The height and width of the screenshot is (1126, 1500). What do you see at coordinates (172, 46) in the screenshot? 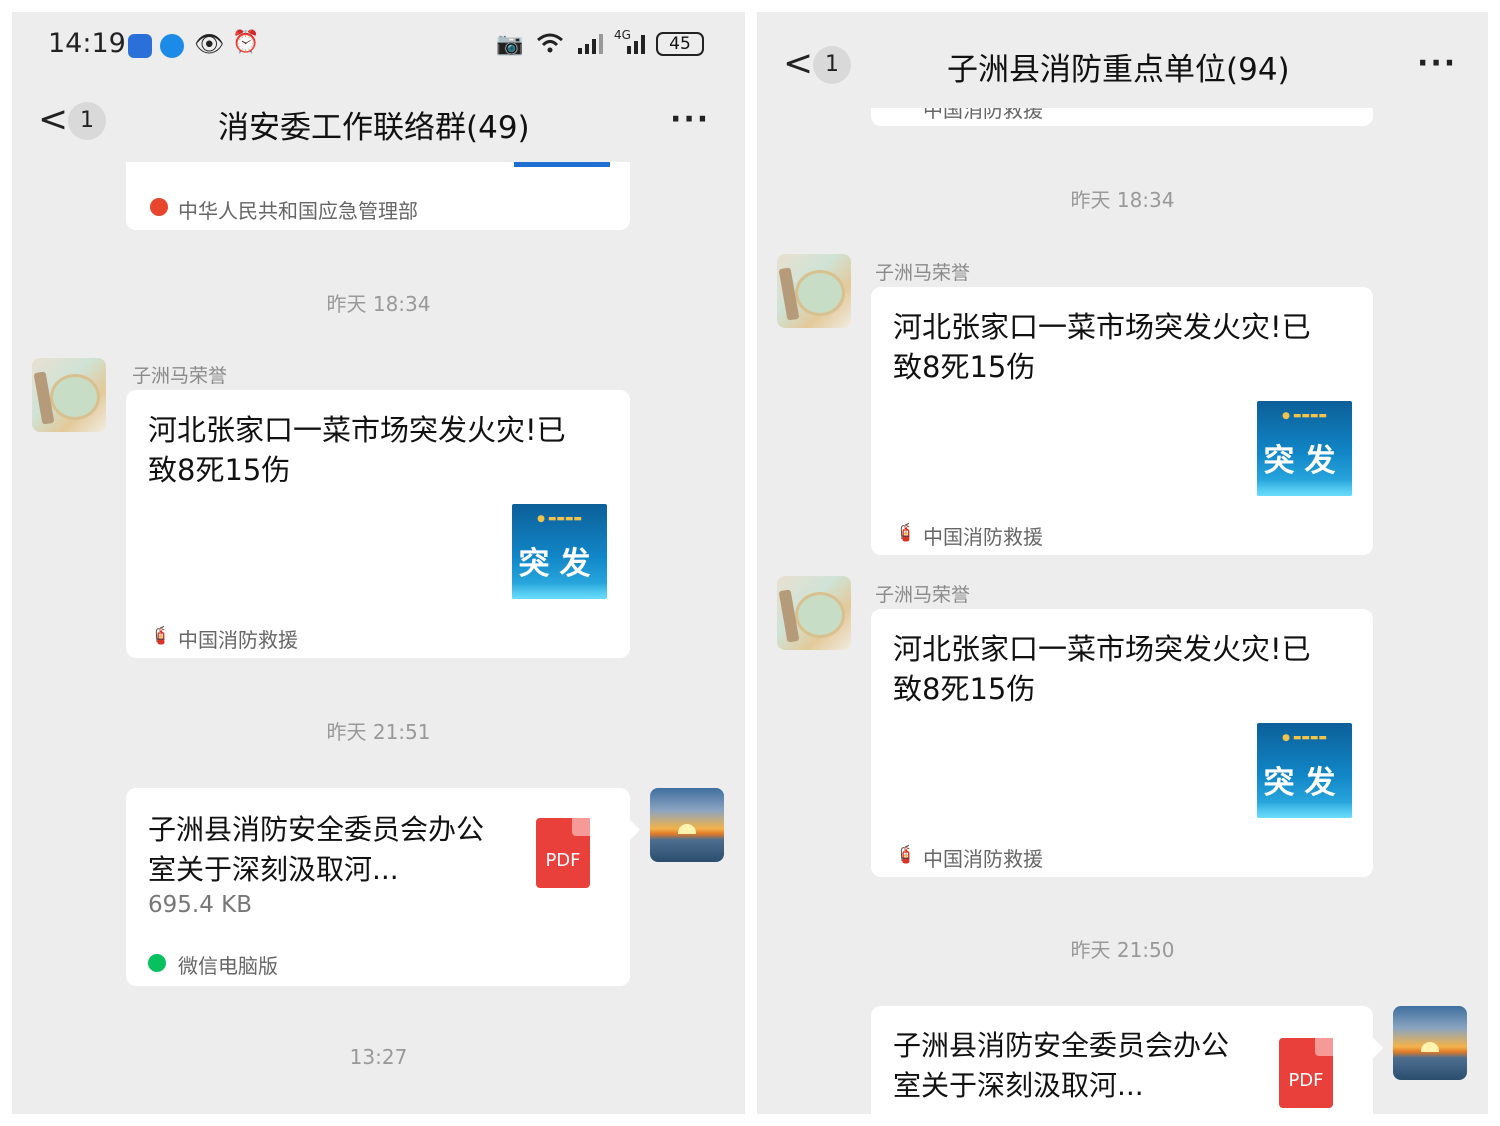
I see `compass-app-icon` at bounding box center [172, 46].